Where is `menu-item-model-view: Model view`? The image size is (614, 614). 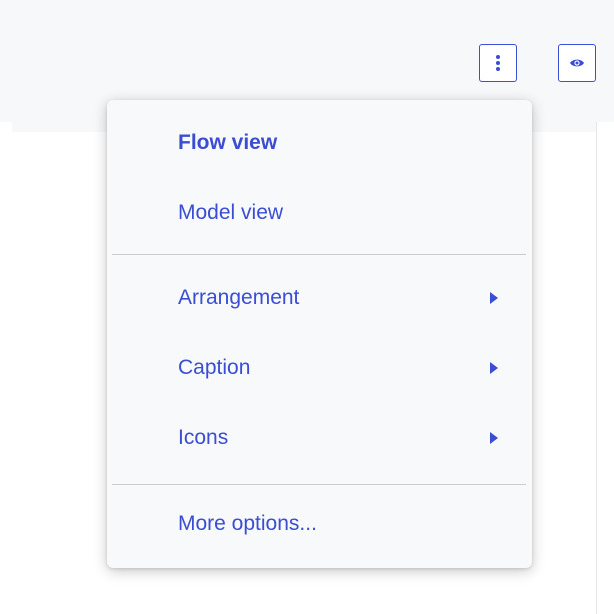 menu-item-model-view: Model view is located at coordinates (319, 213).